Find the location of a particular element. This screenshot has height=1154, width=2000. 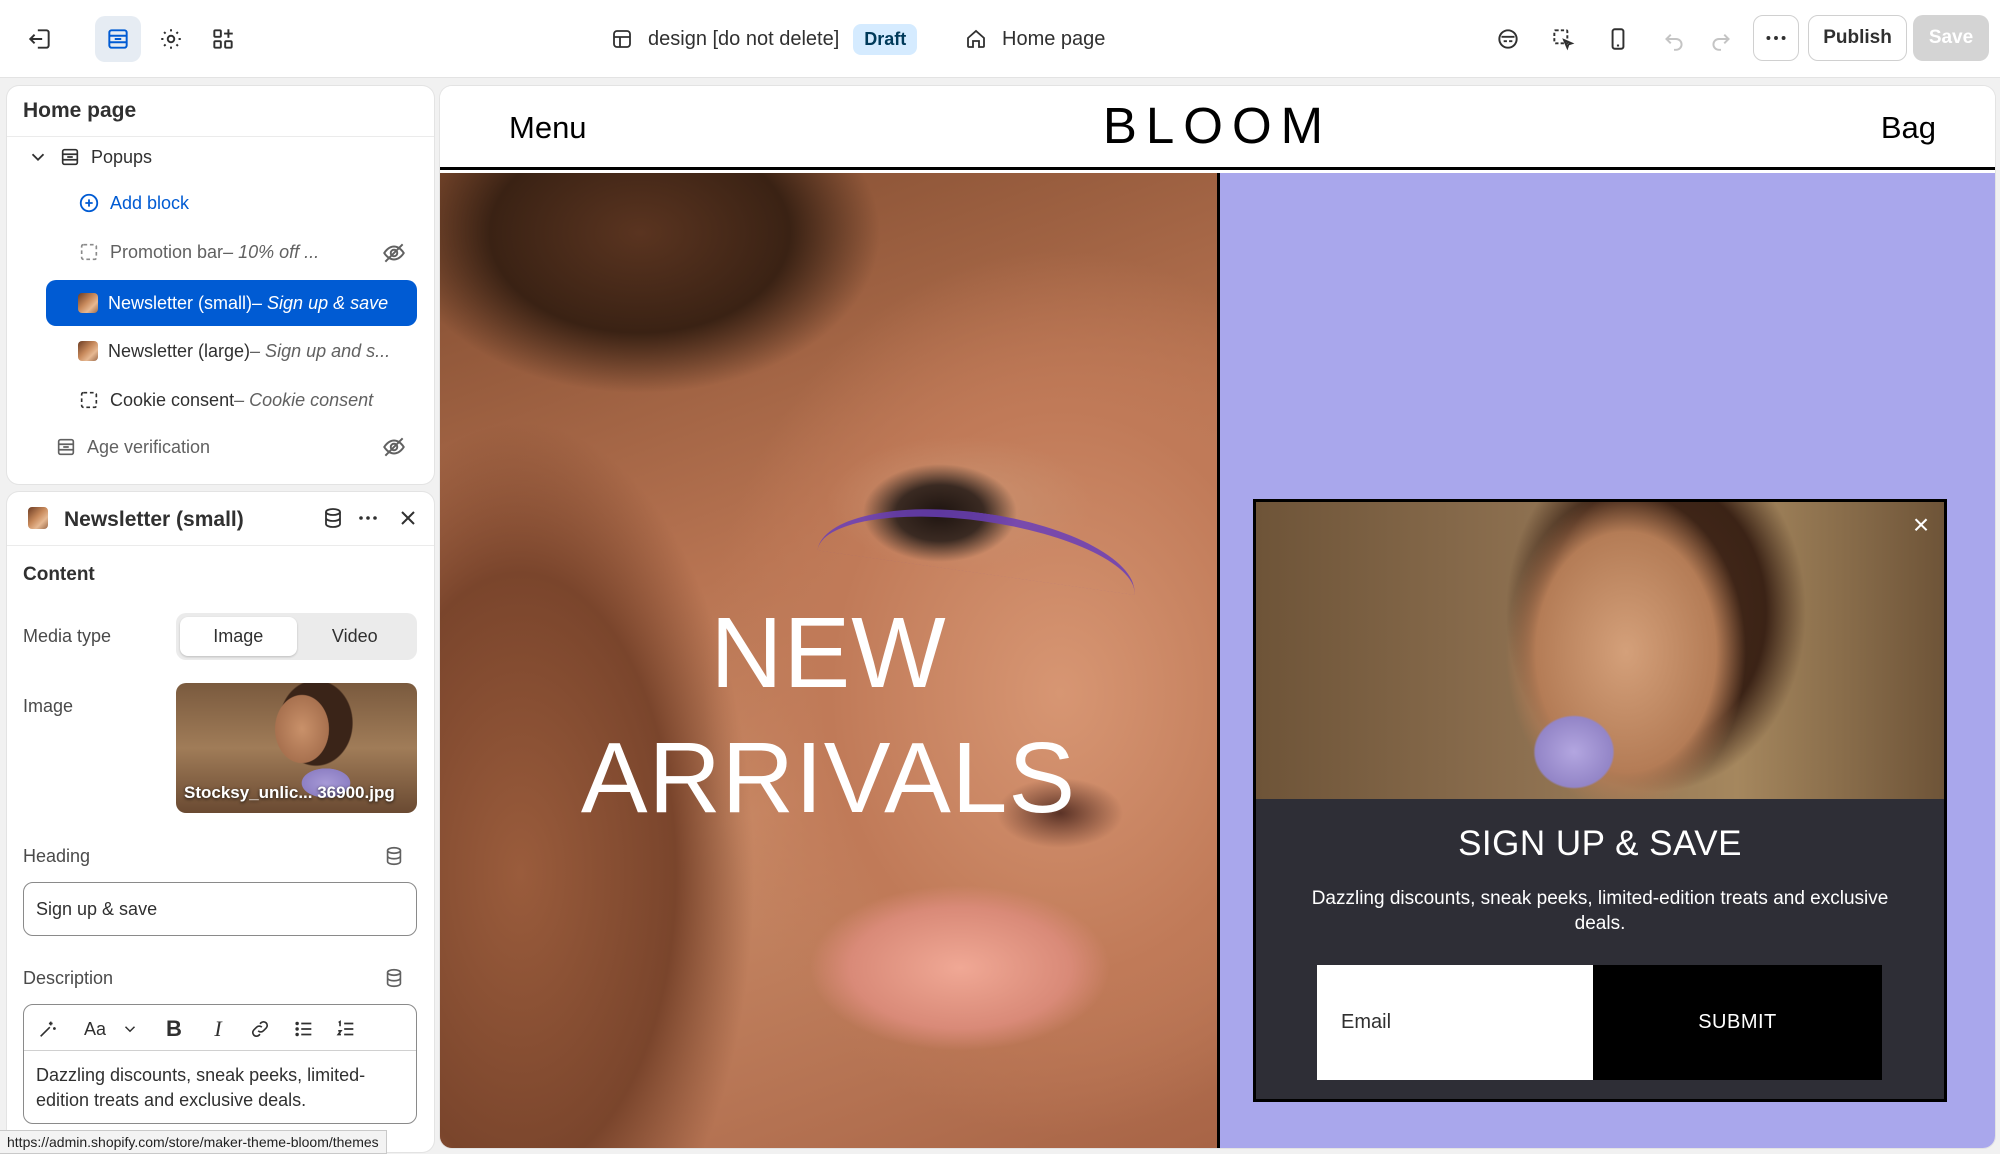

media-type-video-option: Video is located at coordinates (355, 636).